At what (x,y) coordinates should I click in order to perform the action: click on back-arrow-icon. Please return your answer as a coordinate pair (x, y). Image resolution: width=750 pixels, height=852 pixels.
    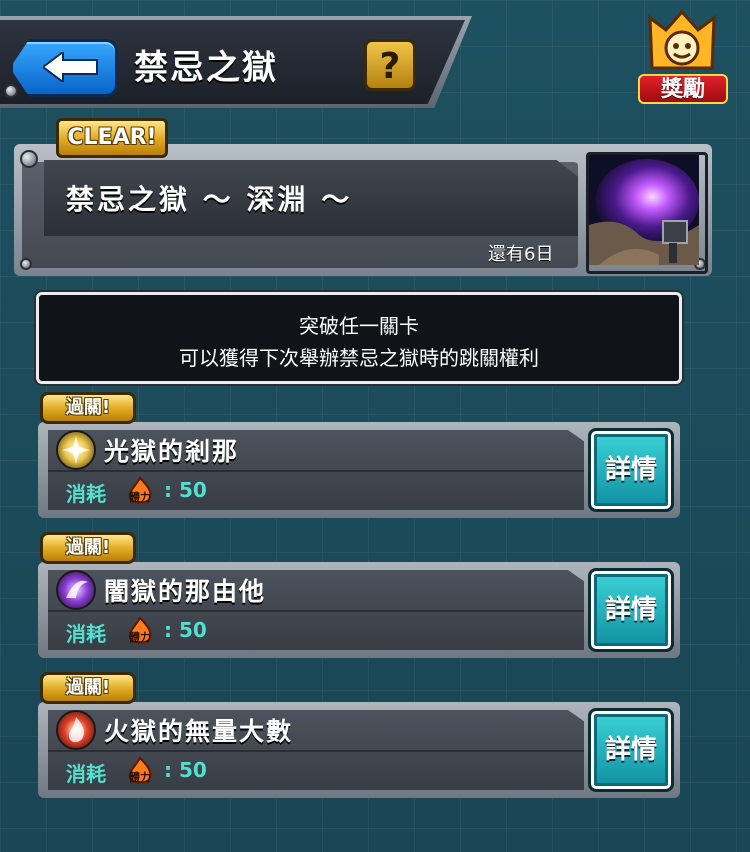
    Looking at the image, I should click on (70, 67).